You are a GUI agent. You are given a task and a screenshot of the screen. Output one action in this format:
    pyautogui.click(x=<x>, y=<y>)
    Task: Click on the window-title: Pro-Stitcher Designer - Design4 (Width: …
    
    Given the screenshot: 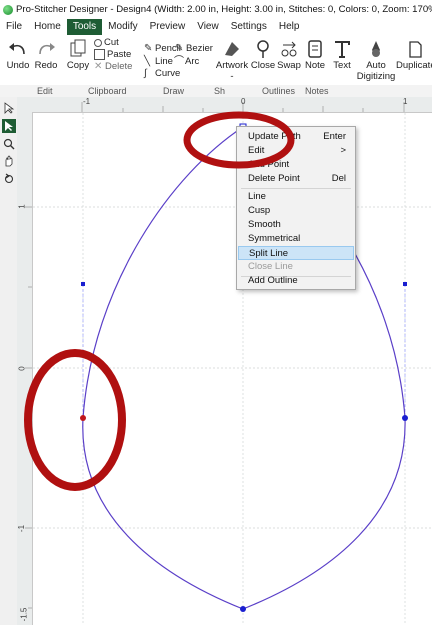 What is the action you would take?
    pyautogui.click(x=224, y=9)
    